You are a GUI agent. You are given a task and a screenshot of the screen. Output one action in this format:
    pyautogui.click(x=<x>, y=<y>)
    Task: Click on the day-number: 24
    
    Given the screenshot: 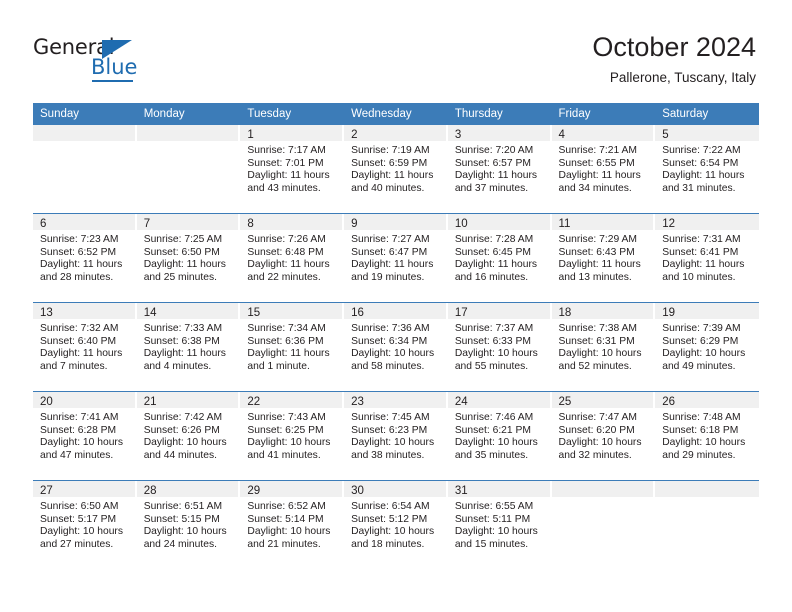 What is the action you would take?
    pyautogui.click(x=461, y=402)
    